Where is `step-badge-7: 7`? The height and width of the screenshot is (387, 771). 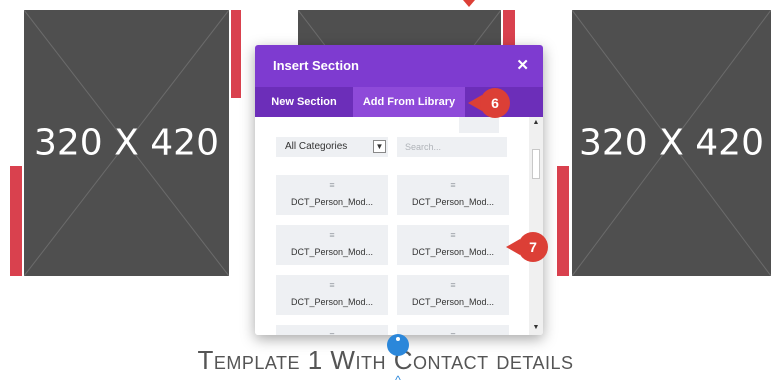
step-badge-7: 7 is located at coordinates (533, 247).